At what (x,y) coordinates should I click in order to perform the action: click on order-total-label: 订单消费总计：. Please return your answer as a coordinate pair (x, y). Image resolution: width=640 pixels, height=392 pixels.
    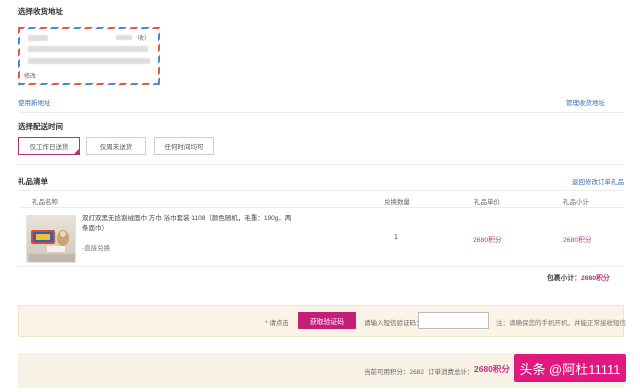
    Looking at the image, I should click on (451, 372).